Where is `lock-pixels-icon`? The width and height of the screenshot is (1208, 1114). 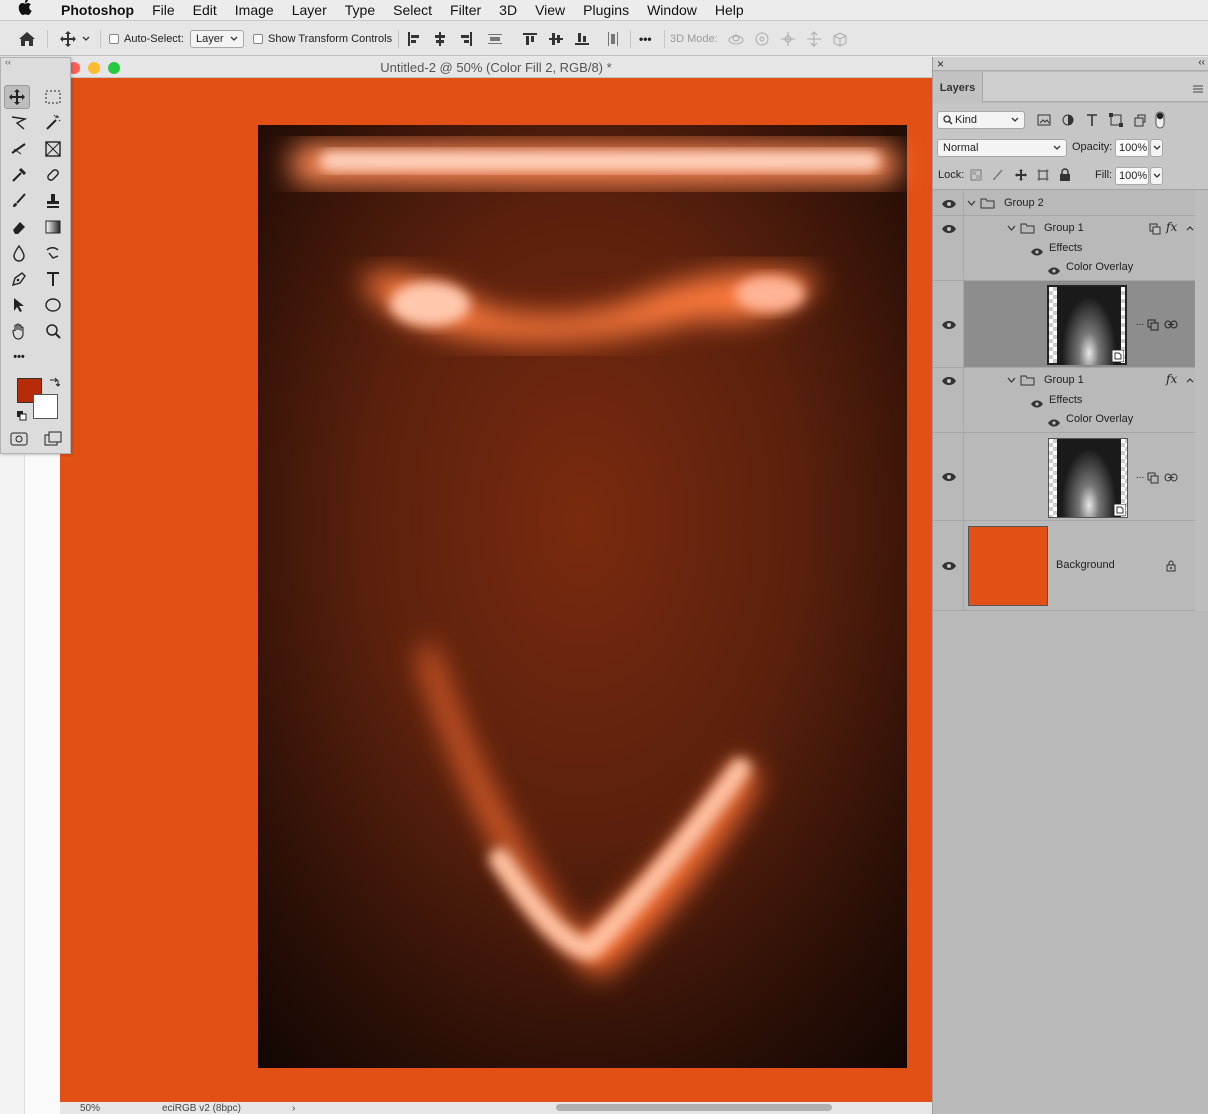
lock-pixels-icon is located at coordinates (998, 176).